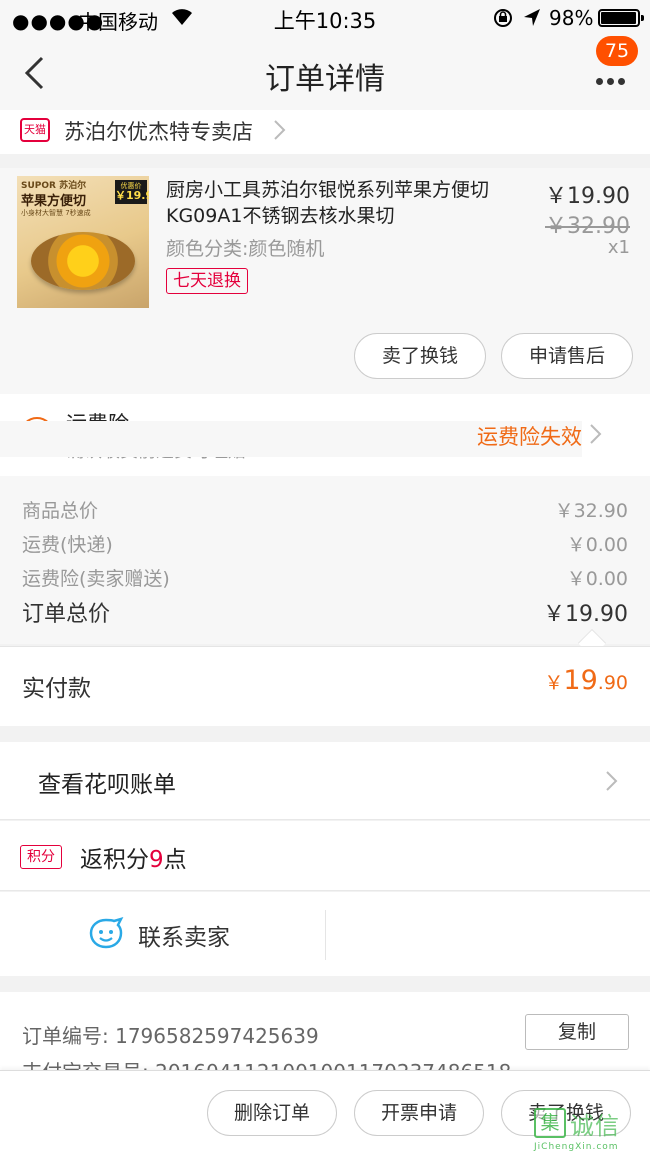  Describe the element at coordinates (325, 686) in the screenshot. I see `paid-amount-row: 实付款 ￥19.90` at that location.